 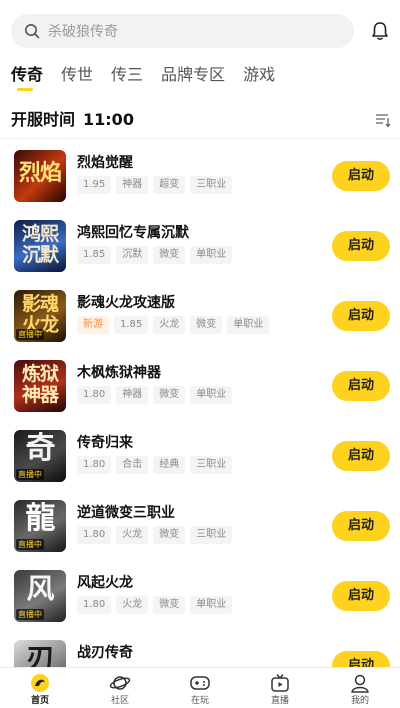 What do you see at coordinates (40, 386) in the screenshot?
I see `game-thumbnail: 炼狱神器` at bounding box center [40, 386].